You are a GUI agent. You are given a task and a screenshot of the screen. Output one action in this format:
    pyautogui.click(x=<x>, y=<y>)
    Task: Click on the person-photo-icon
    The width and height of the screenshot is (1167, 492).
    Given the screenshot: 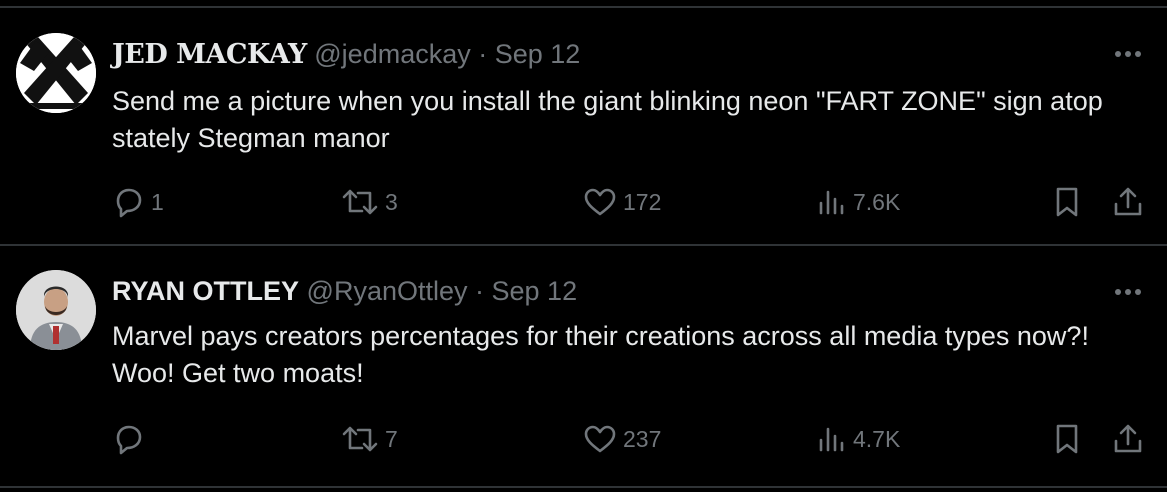 What is the action you would take?
    pyautogui.click(x=56, y=310)
    